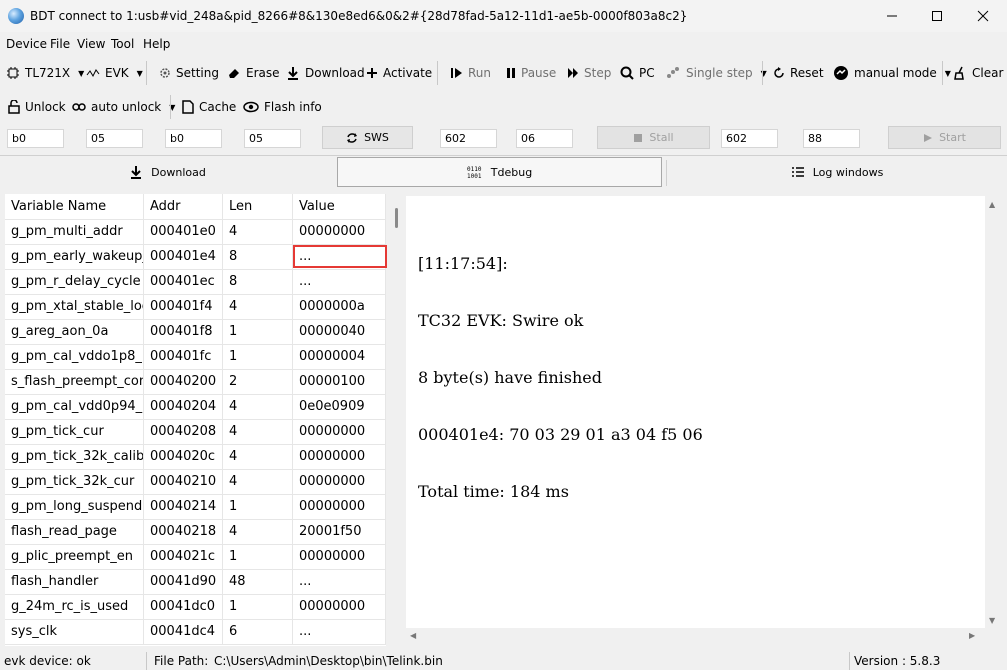  Describe the element at coordinates (74, 231) in the screenshot. I see `variable-name-cell: g_pm_multi_addr` at that location.